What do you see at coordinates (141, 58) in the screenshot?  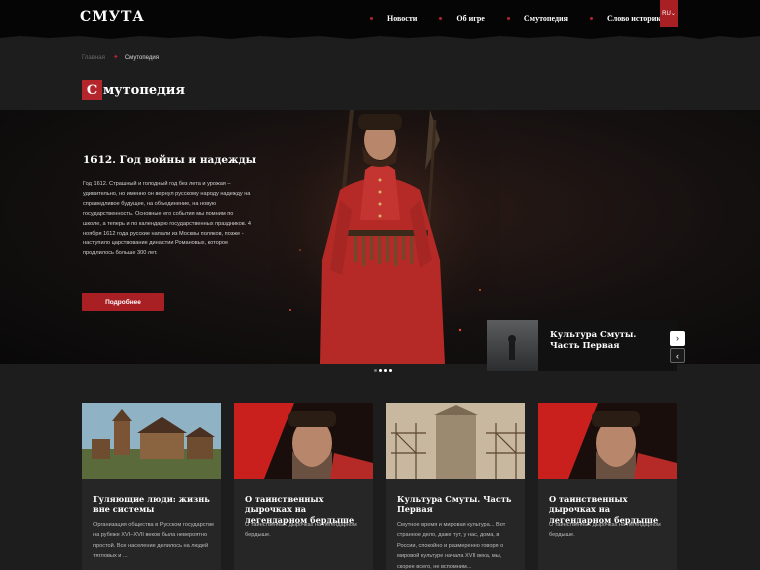 I see `breadcrumb-current: Смутопедия` at bounding box center [141, 58].